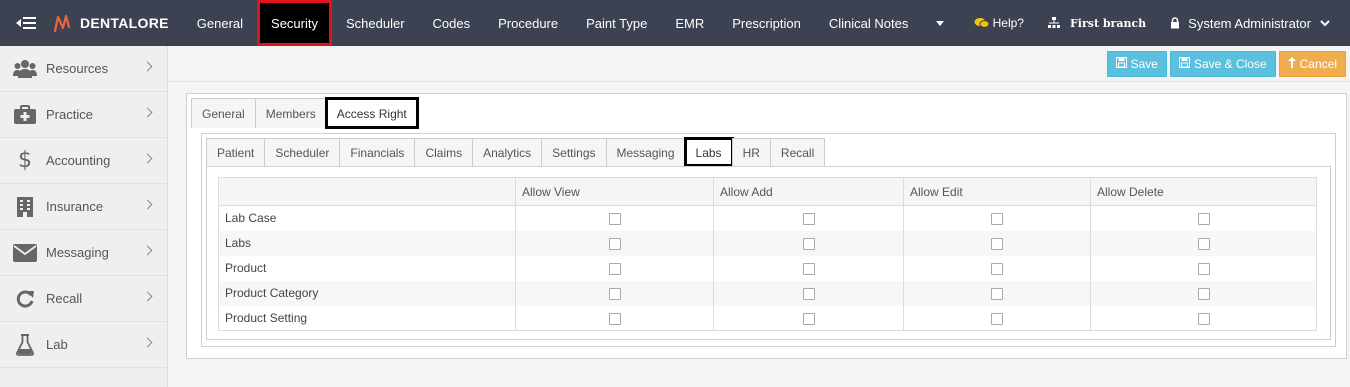 The image size is (1350, 387). Describe the element at coordinates (377, 152) in the screenshot. I see `module-tab-financials: Financials` at that location.